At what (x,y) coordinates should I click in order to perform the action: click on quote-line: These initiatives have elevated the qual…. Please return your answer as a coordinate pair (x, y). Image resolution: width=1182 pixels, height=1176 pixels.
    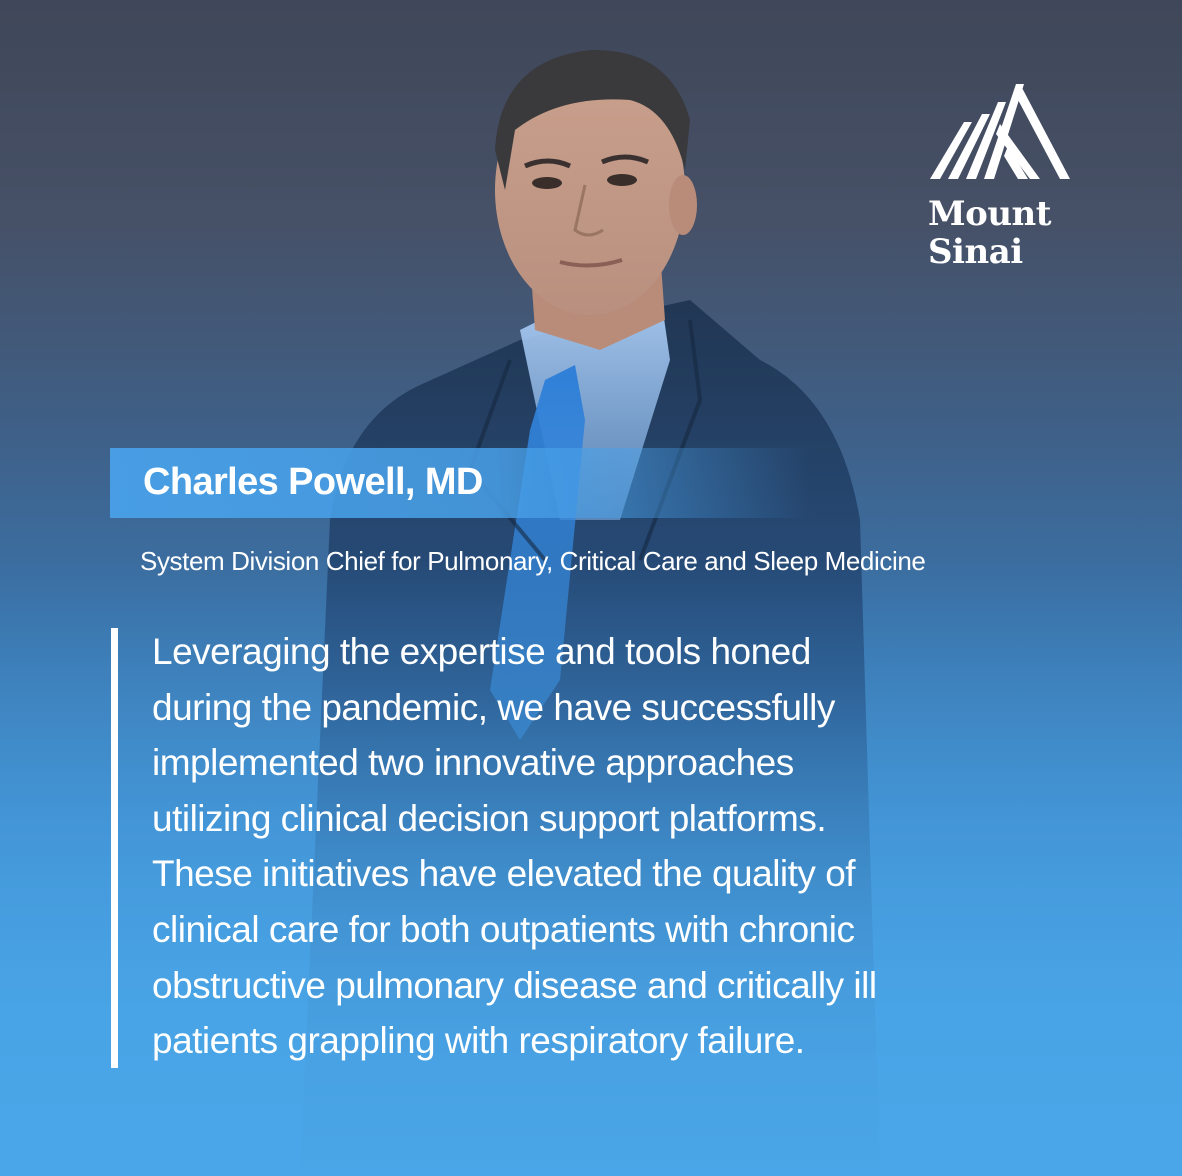
    Looking at the image, I should click on (504, 874).